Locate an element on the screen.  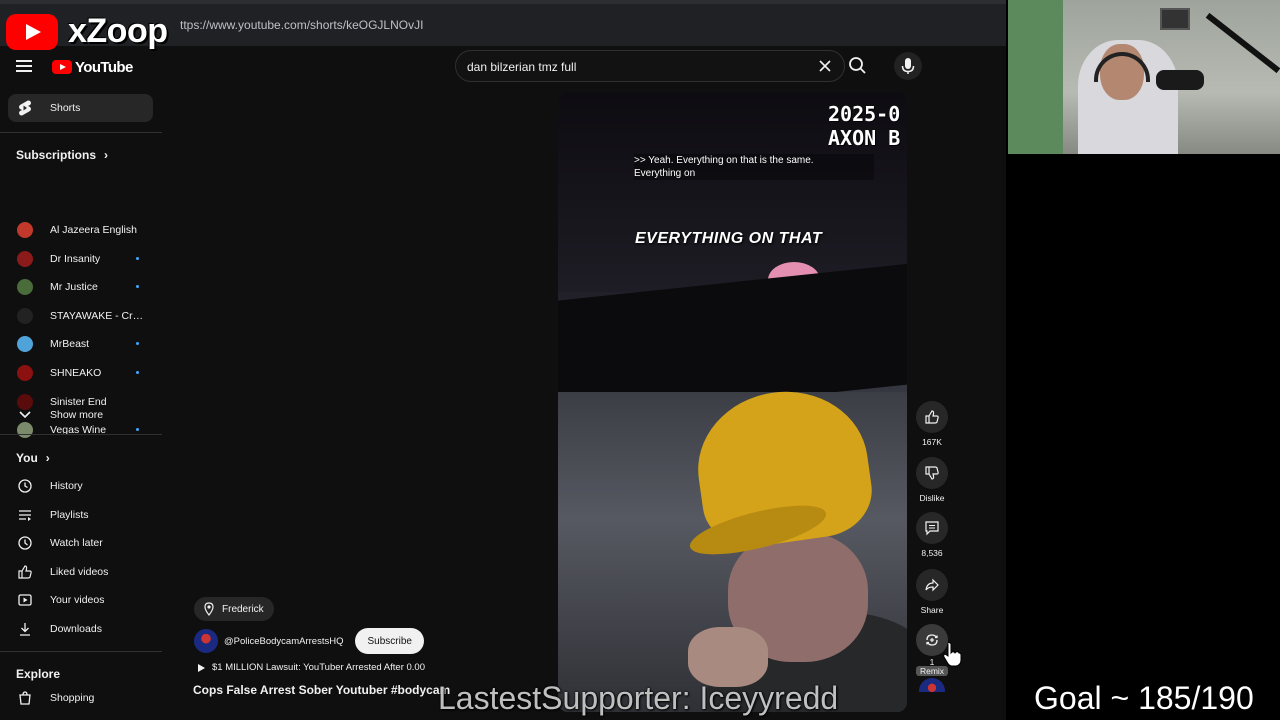
share-button is located at coordinates (932, 585).